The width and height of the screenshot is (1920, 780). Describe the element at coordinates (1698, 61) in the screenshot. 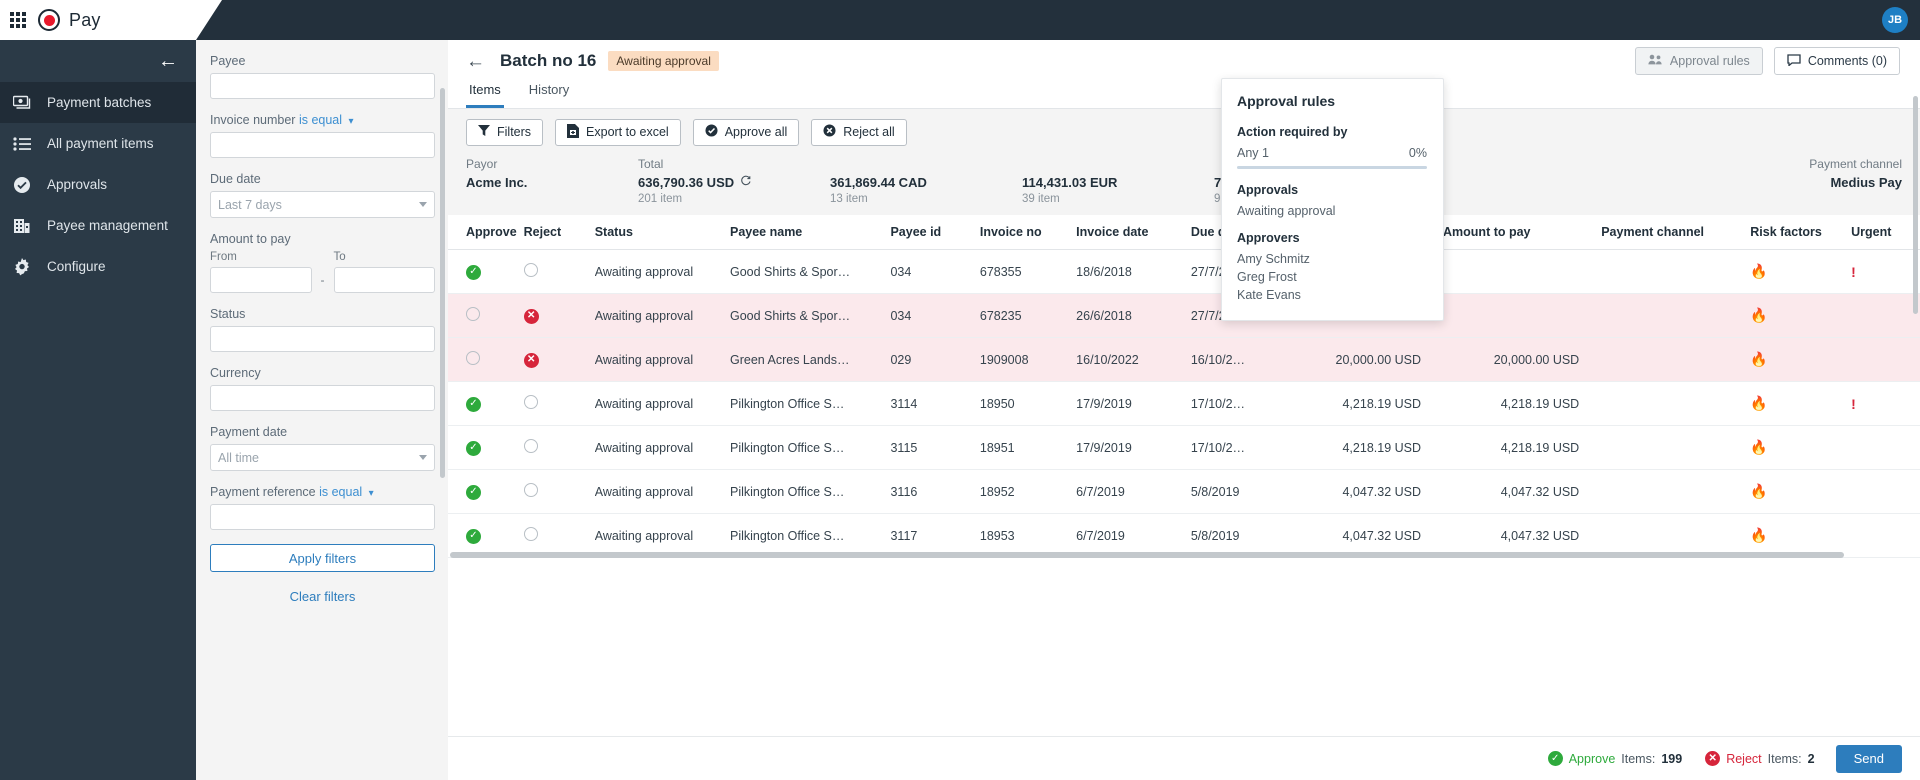

I see `approval-rules-button: Approval rules` at that location.